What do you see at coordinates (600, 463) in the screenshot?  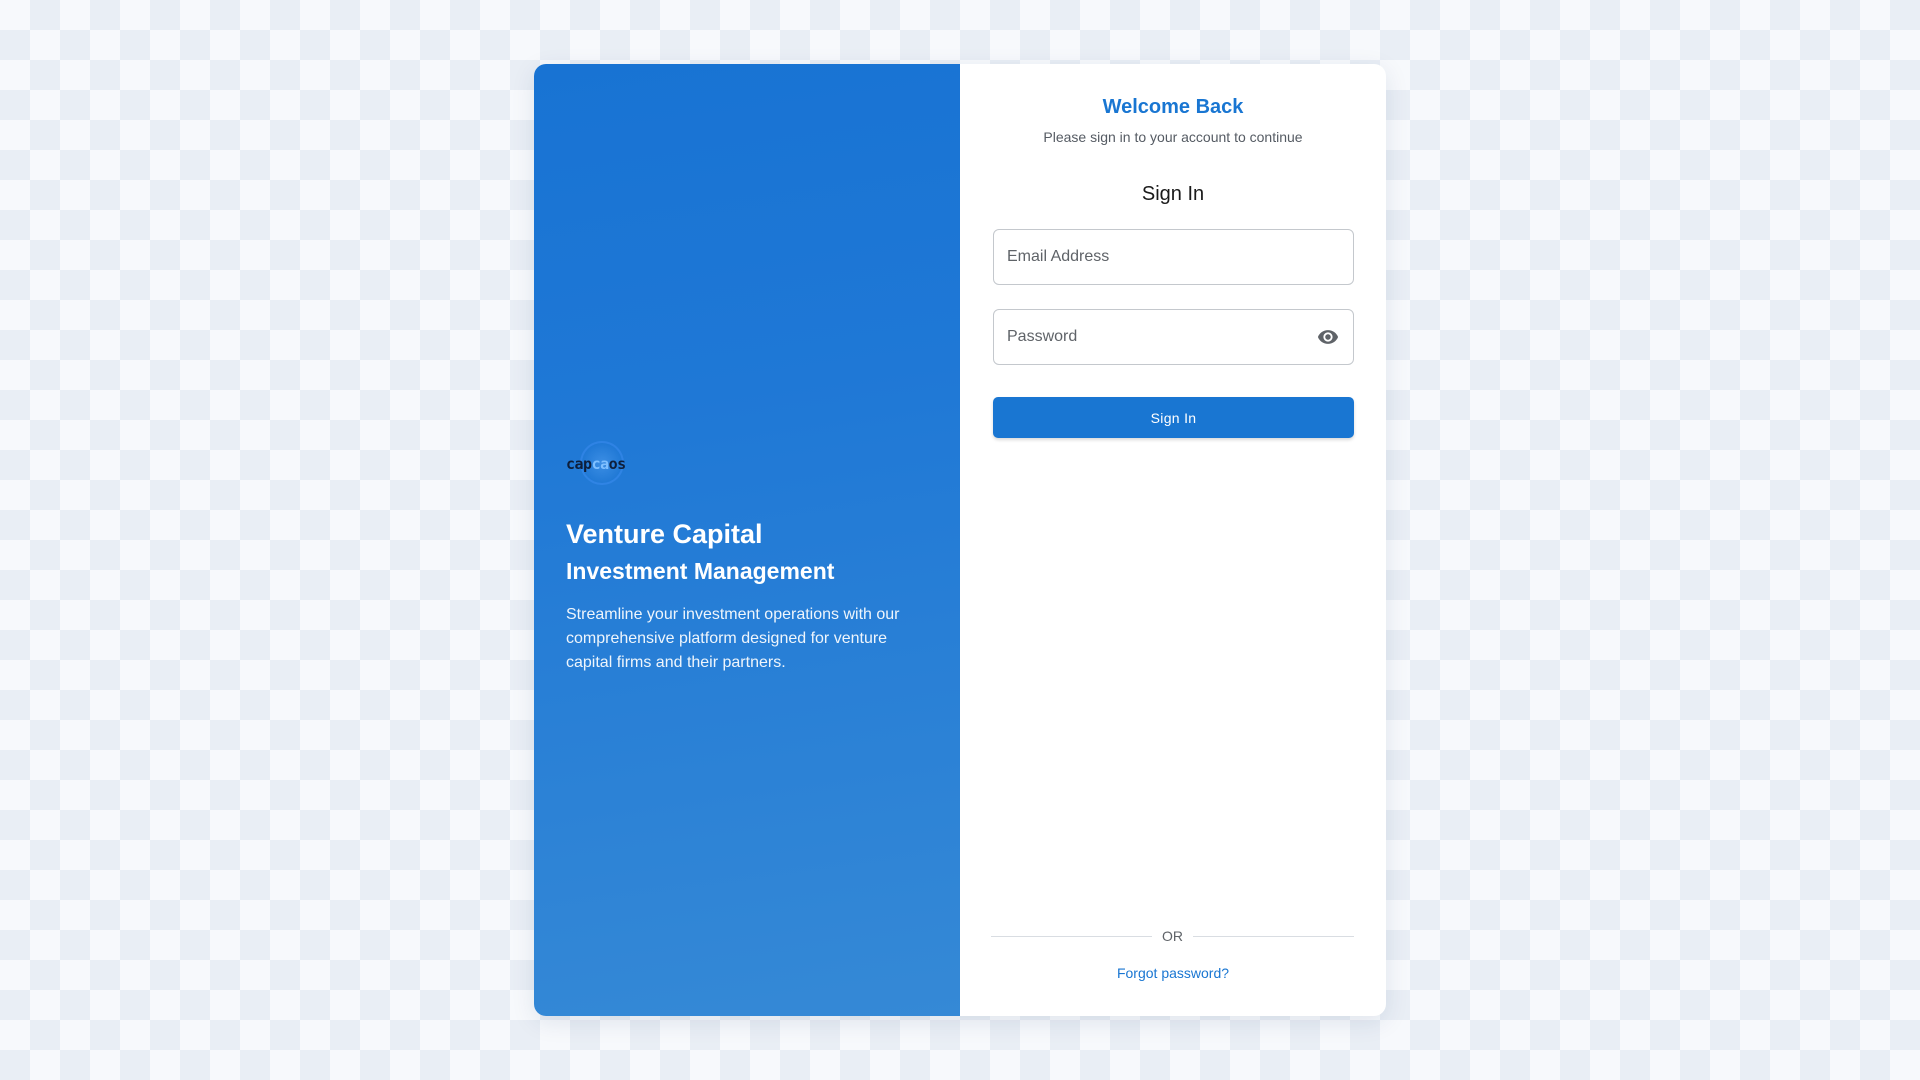 I see `logo-text-mid: ca` at bounding box center [600, 463].